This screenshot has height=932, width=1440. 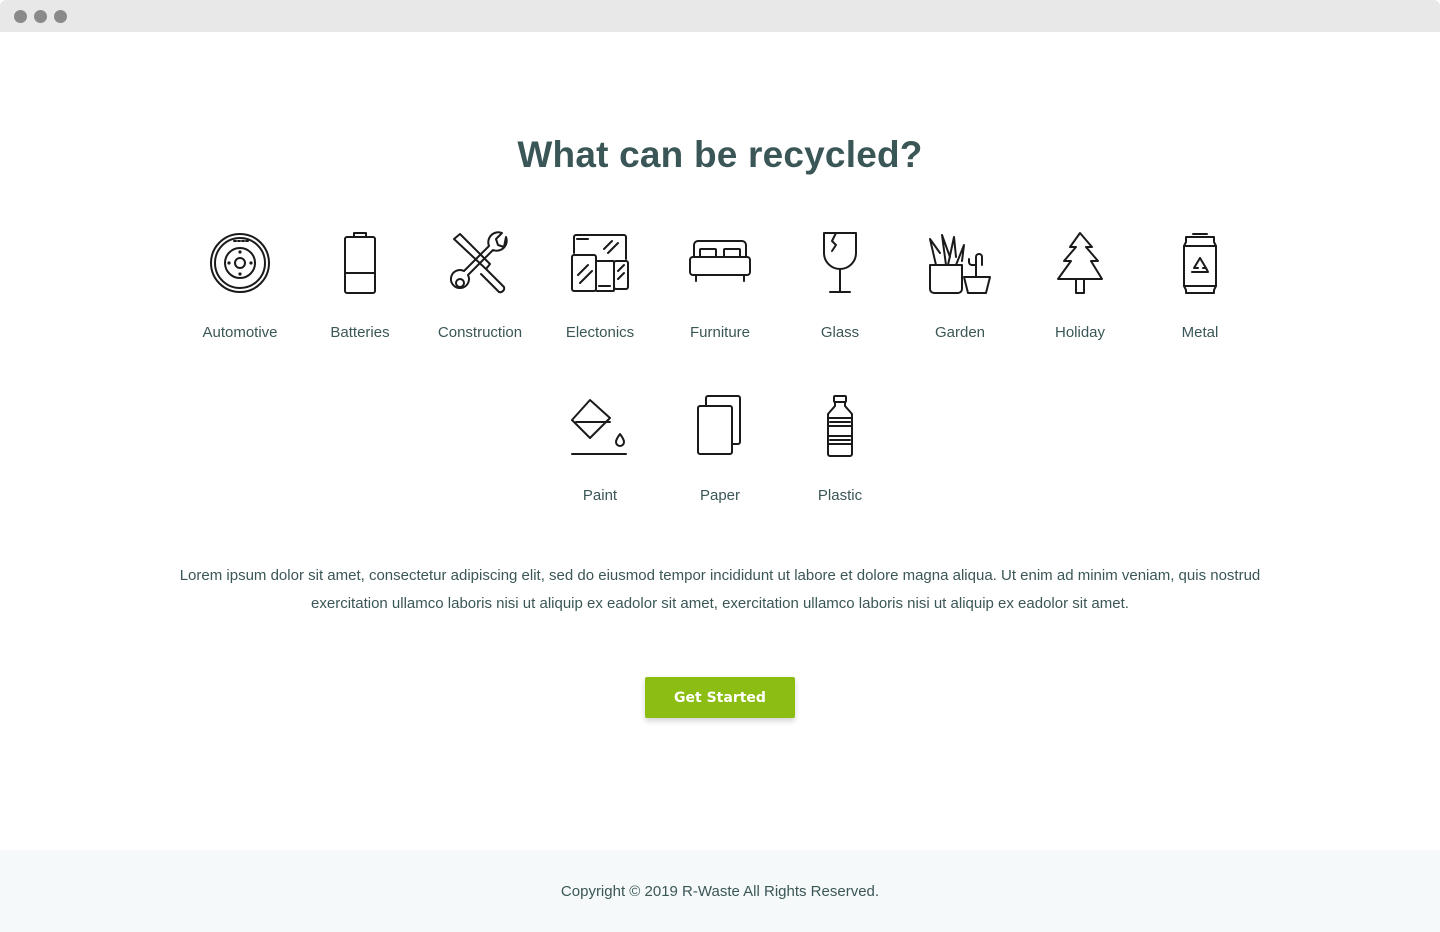 I want to click on category-furniture: Furniture, so click(x=720, y=286).